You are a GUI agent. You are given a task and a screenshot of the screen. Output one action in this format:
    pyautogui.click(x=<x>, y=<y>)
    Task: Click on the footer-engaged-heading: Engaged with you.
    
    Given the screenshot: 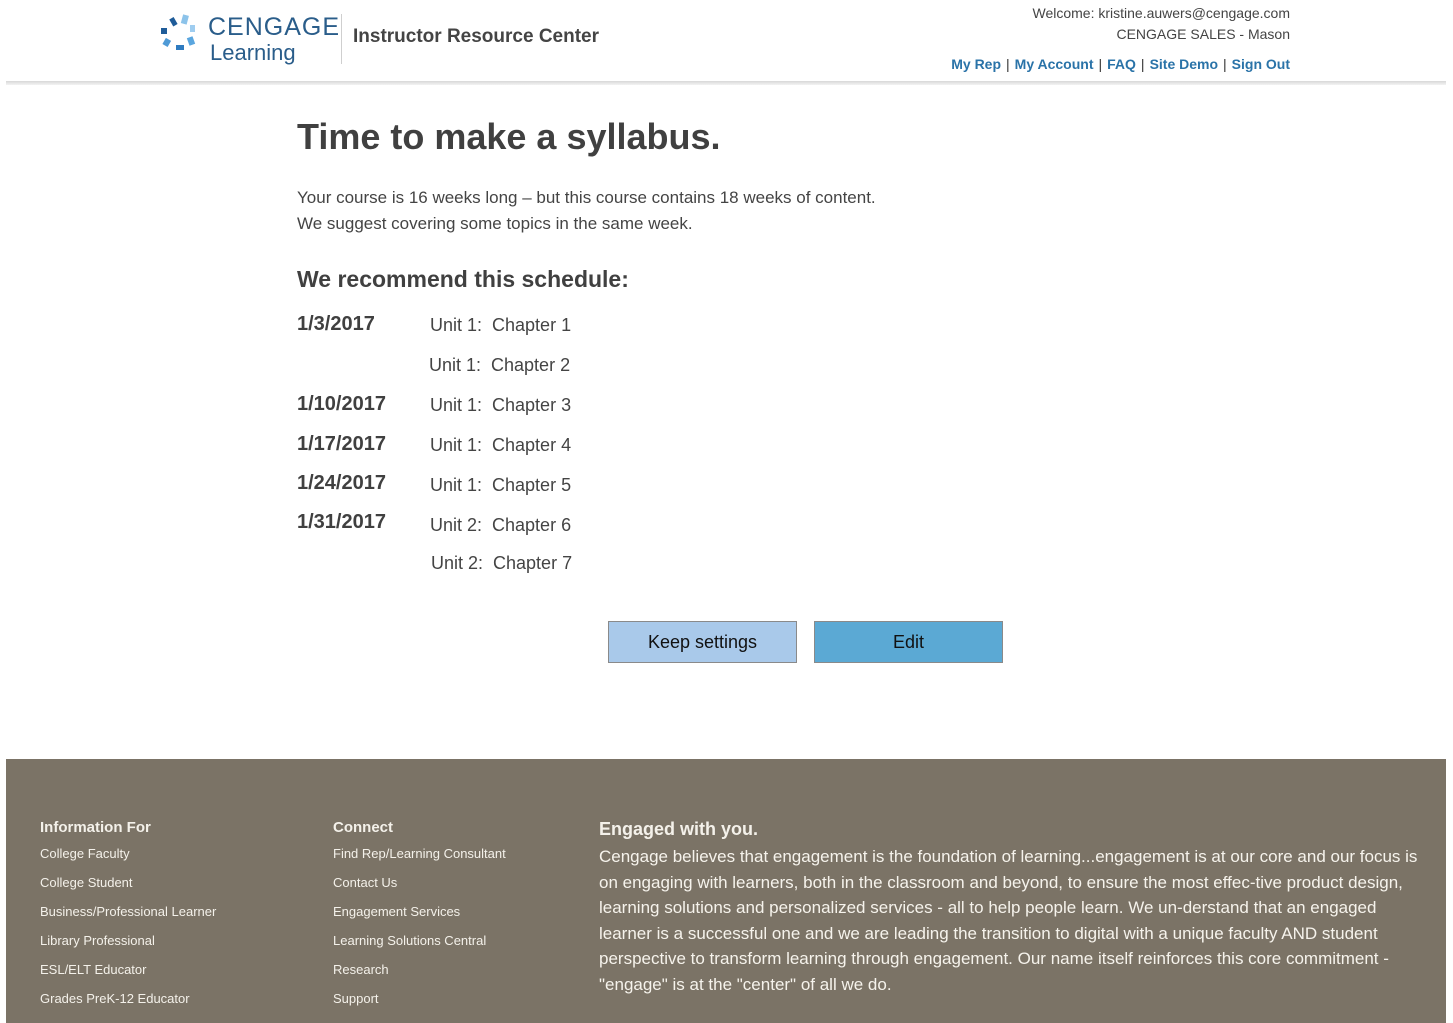 What is the action you would take?
    pyautogui.click(x=679, y=829)
    